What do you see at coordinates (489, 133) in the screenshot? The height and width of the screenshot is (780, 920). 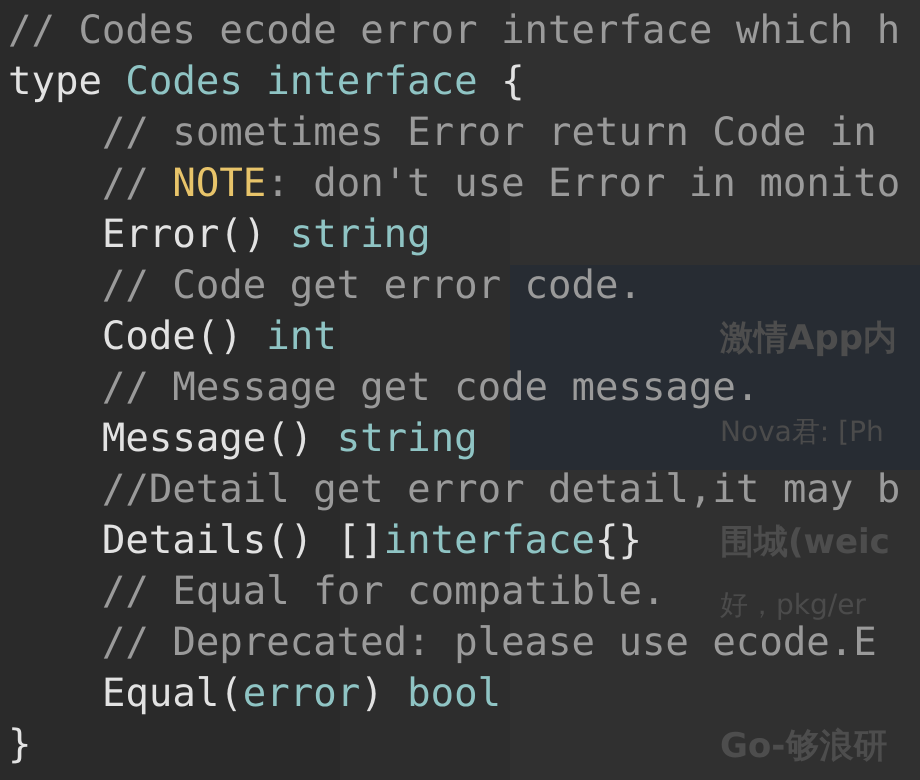 I see `code-line: // sometimes Error return Code in` at bounding box center [489, 133].